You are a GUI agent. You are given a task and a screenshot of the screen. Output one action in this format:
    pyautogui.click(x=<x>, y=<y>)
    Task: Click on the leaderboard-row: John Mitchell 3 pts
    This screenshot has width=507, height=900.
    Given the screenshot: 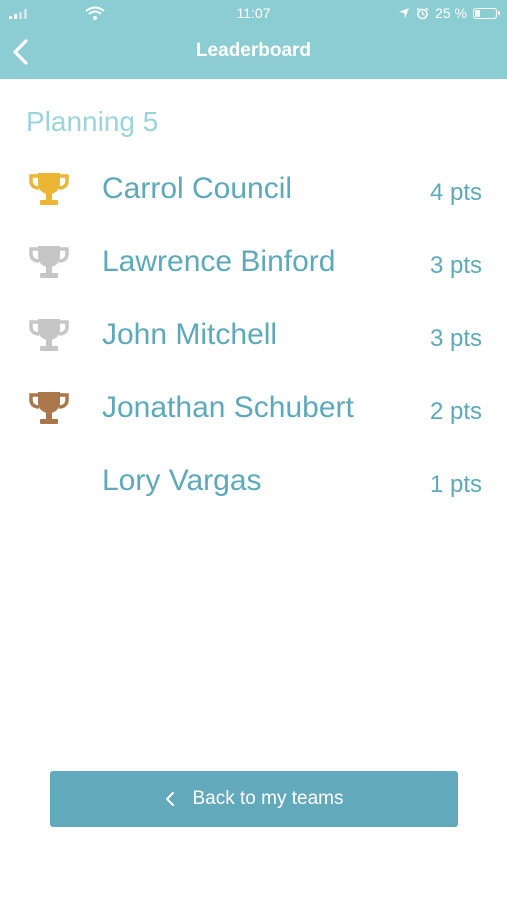 What is the action you would take?
    pyautogui.click(x=253, y=336)
    